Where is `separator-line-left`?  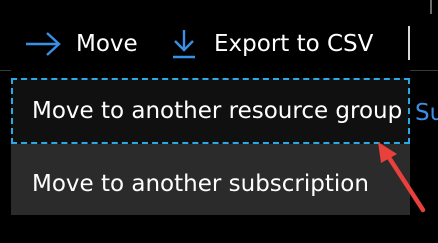 separator-line-left is located at coordinates (5, 70).